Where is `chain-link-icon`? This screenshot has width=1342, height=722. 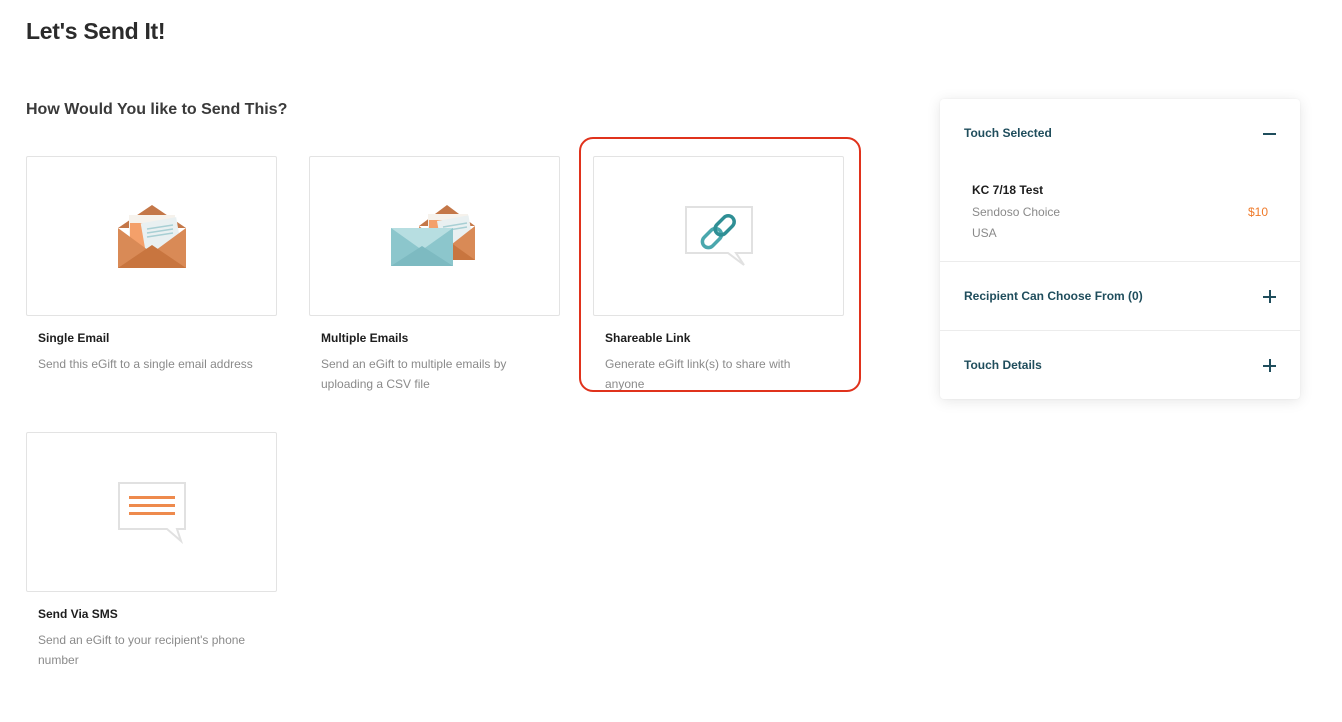 chain-link-icon is located at coordinates (718, 236).